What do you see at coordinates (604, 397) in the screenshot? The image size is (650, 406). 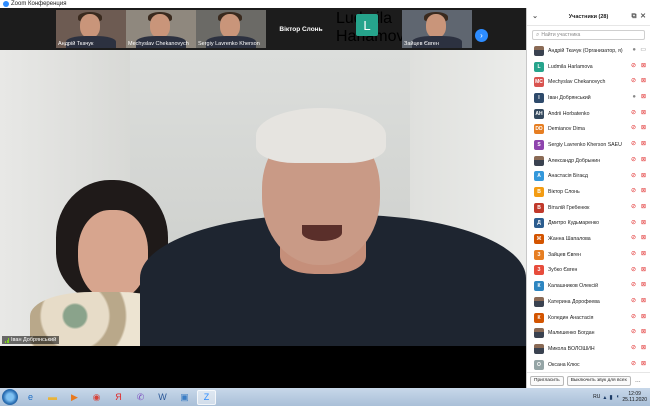 I see `tray-arrow-icon: ▴` at bounding box center [604, 397].